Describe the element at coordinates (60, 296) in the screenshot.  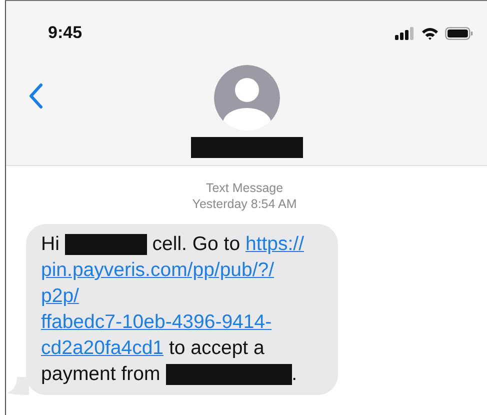
I see `url-link: p2p/` at that location.